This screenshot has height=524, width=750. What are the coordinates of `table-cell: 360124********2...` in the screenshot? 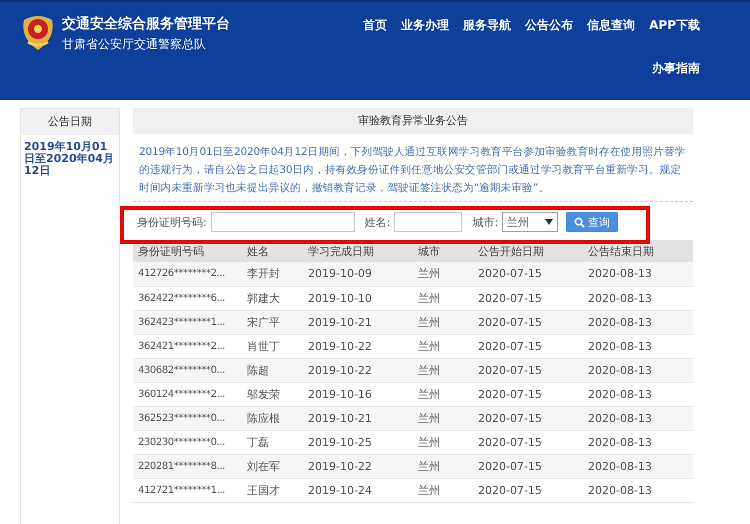 It's located at (187, 394).